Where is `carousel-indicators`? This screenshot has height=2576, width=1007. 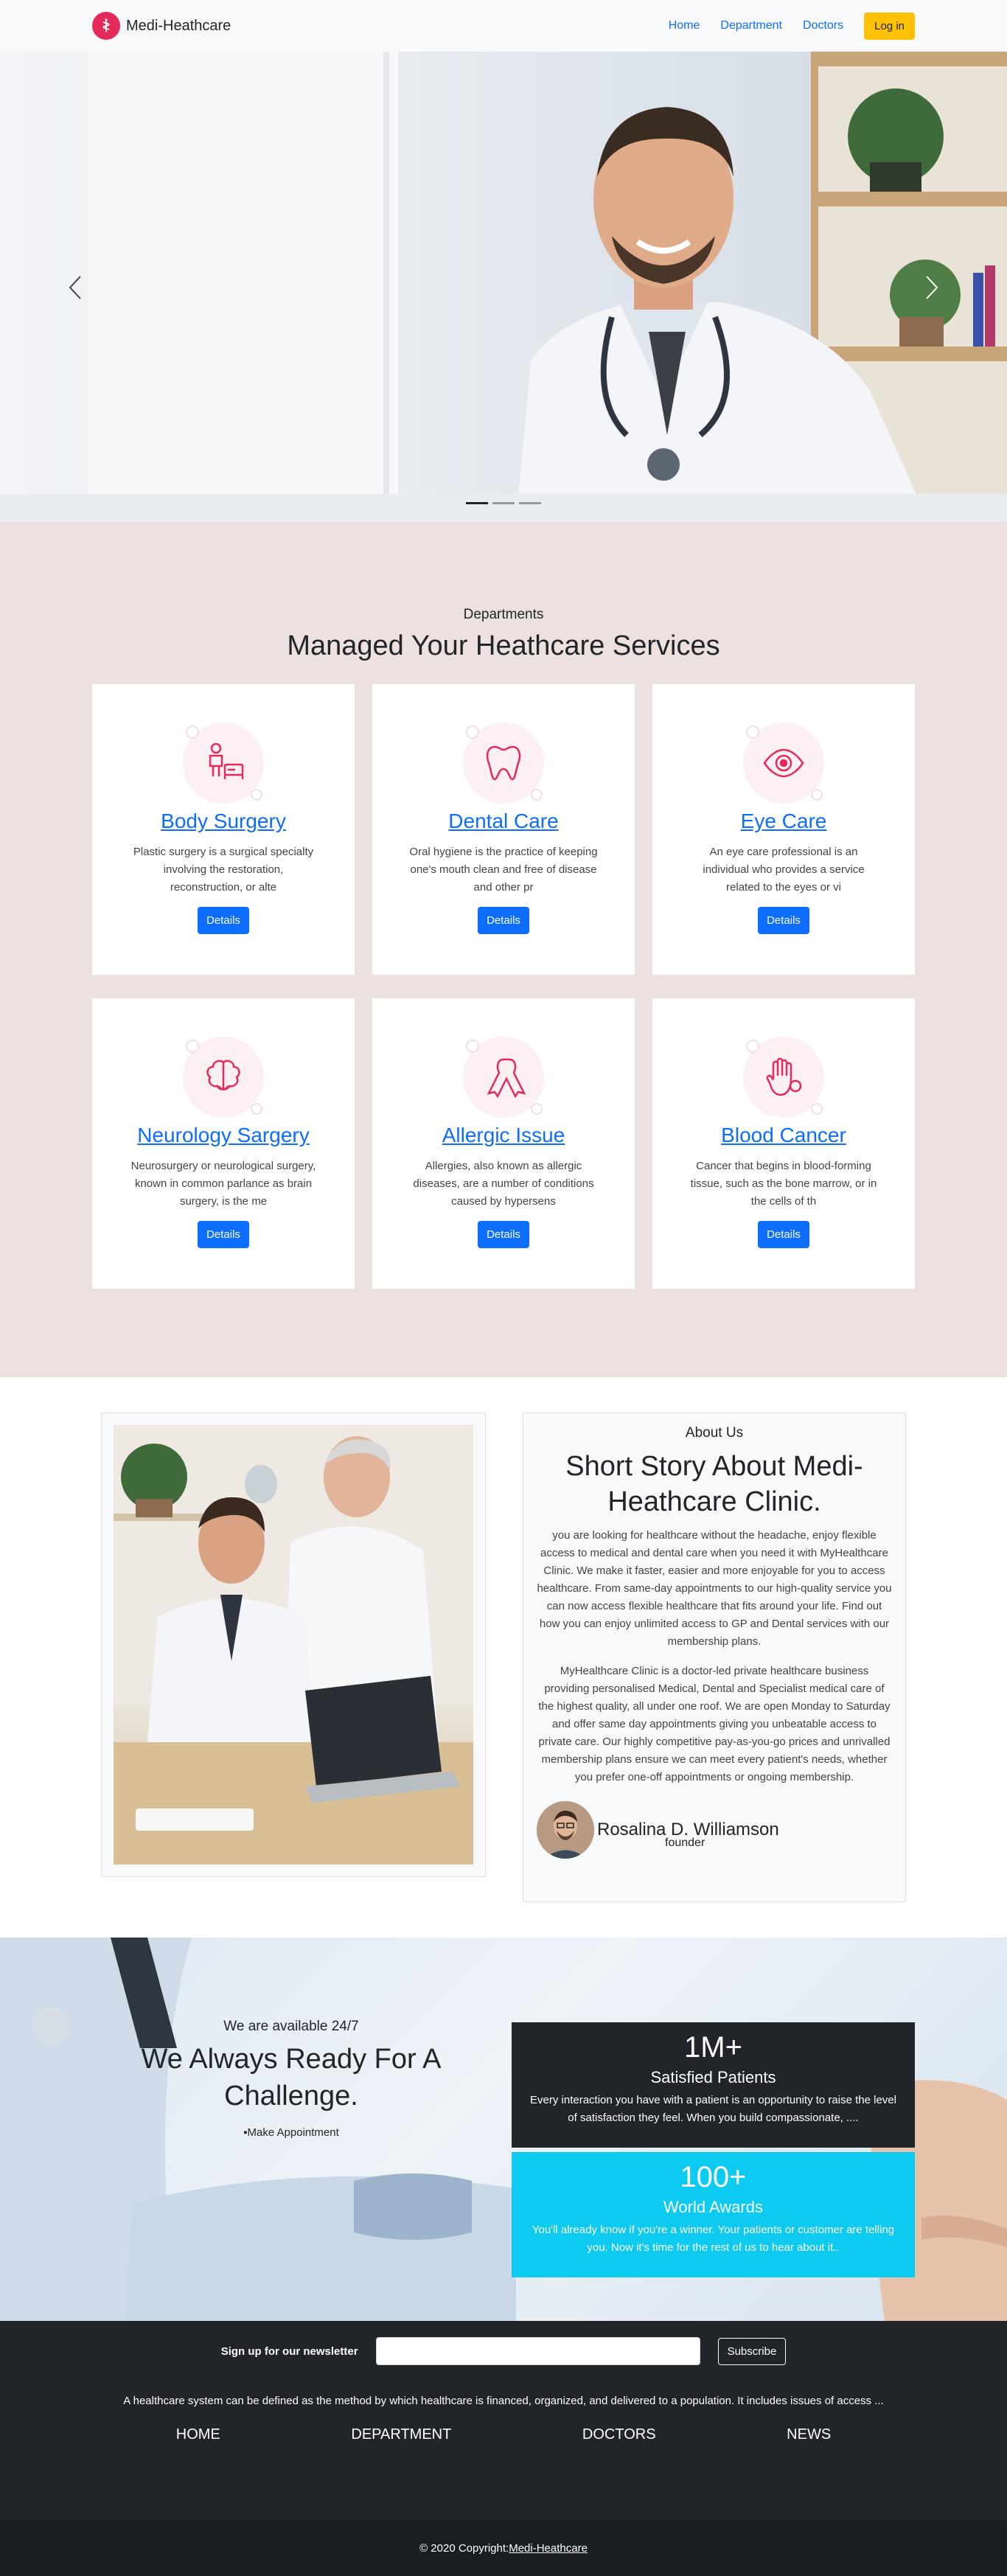
carousel-indicators is located at coordinates (503, 503).